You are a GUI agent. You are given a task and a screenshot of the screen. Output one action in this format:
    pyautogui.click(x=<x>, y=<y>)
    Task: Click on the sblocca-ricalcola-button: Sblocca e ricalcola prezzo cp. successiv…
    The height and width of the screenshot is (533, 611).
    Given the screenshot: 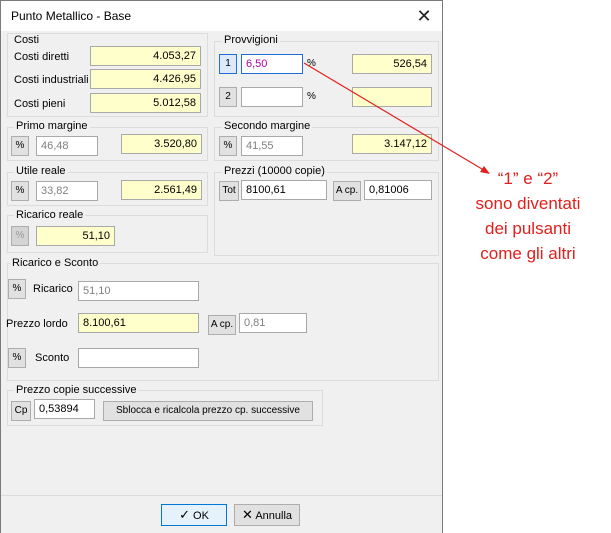 What is the action you would take?
    pyautogui.click(x=208, y=411)
    